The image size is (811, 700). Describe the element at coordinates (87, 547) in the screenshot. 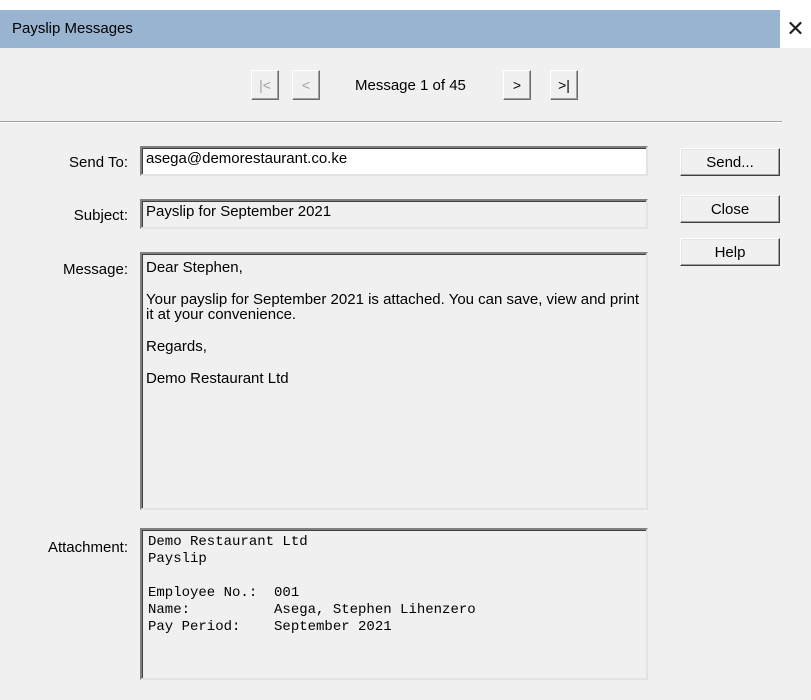

I see `attachment-label: Attachment:` at that location.